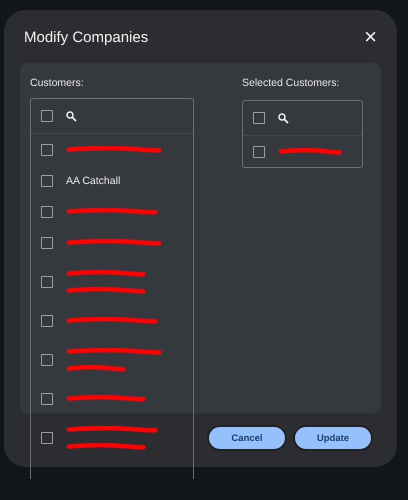 The height and width of the screenshot is (500, 408). Describe the element at coordinates (370, 37) in the screenshot. I see `close-button: ×` at that location.